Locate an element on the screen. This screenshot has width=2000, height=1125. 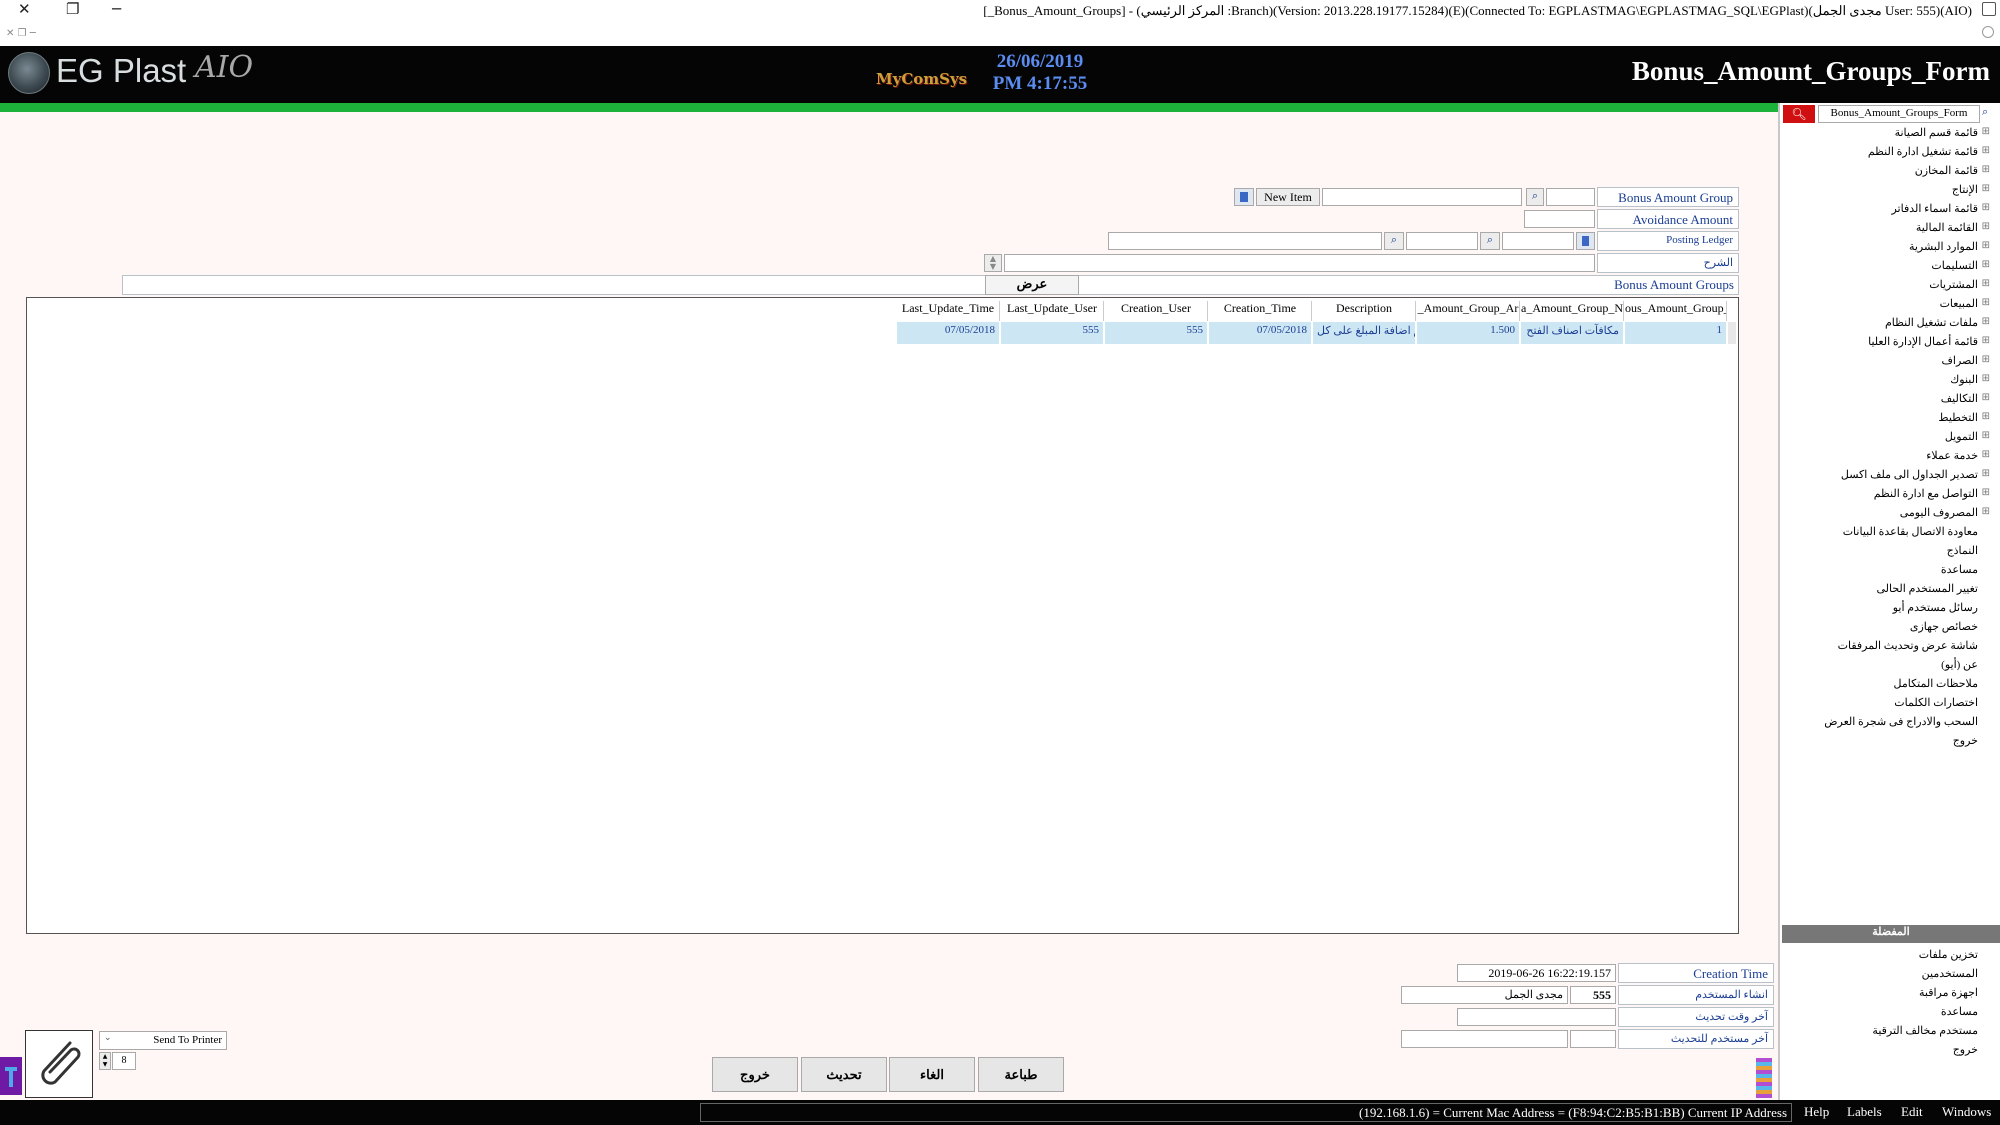
menu-item: شاشة عرض وتحديث المرفقات is located at coordinates (1908, 645).